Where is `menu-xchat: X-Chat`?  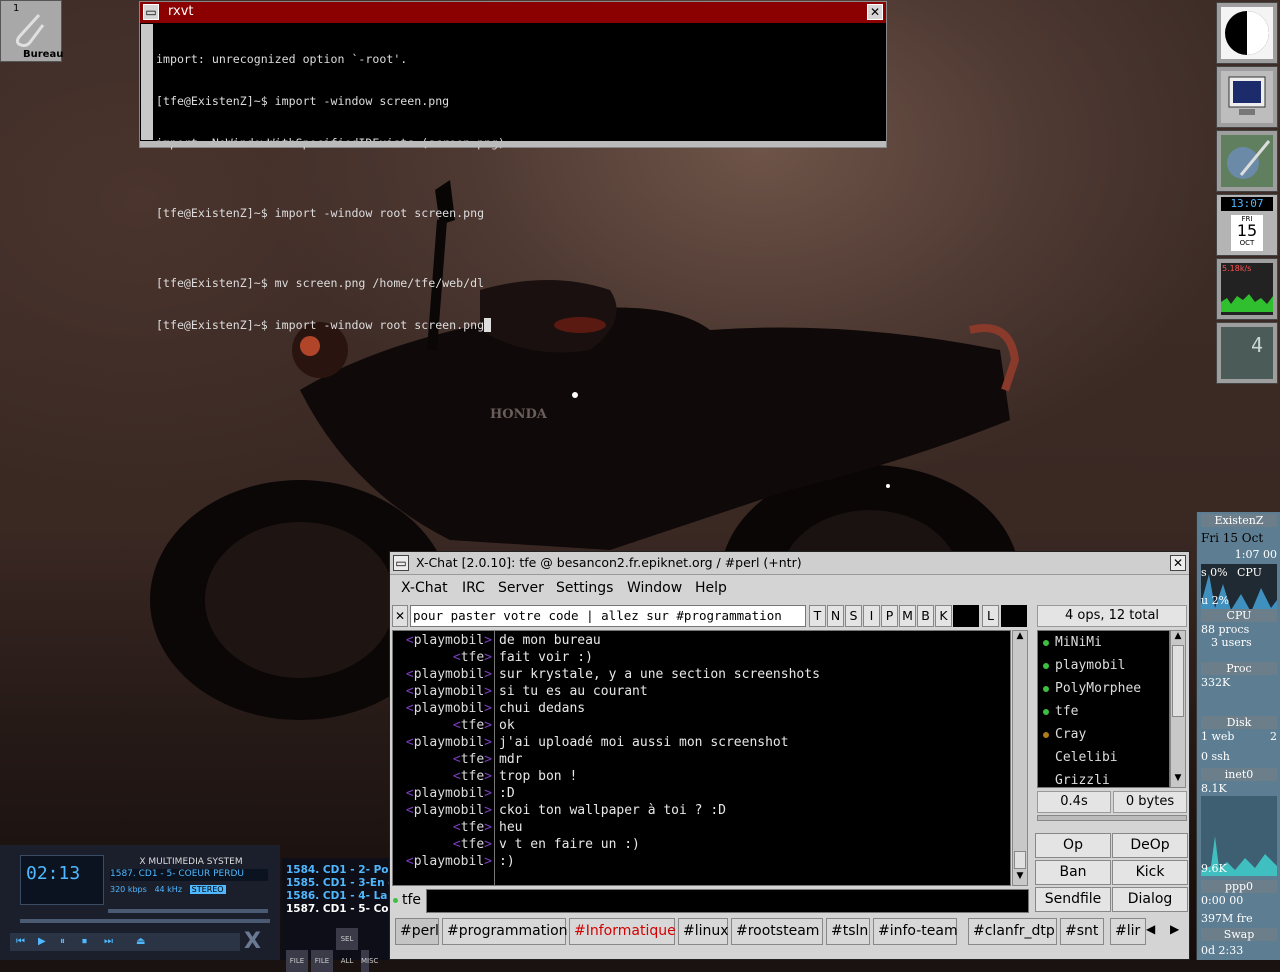 menu-xchat: X-Chat is located at coordinates (424, 588).